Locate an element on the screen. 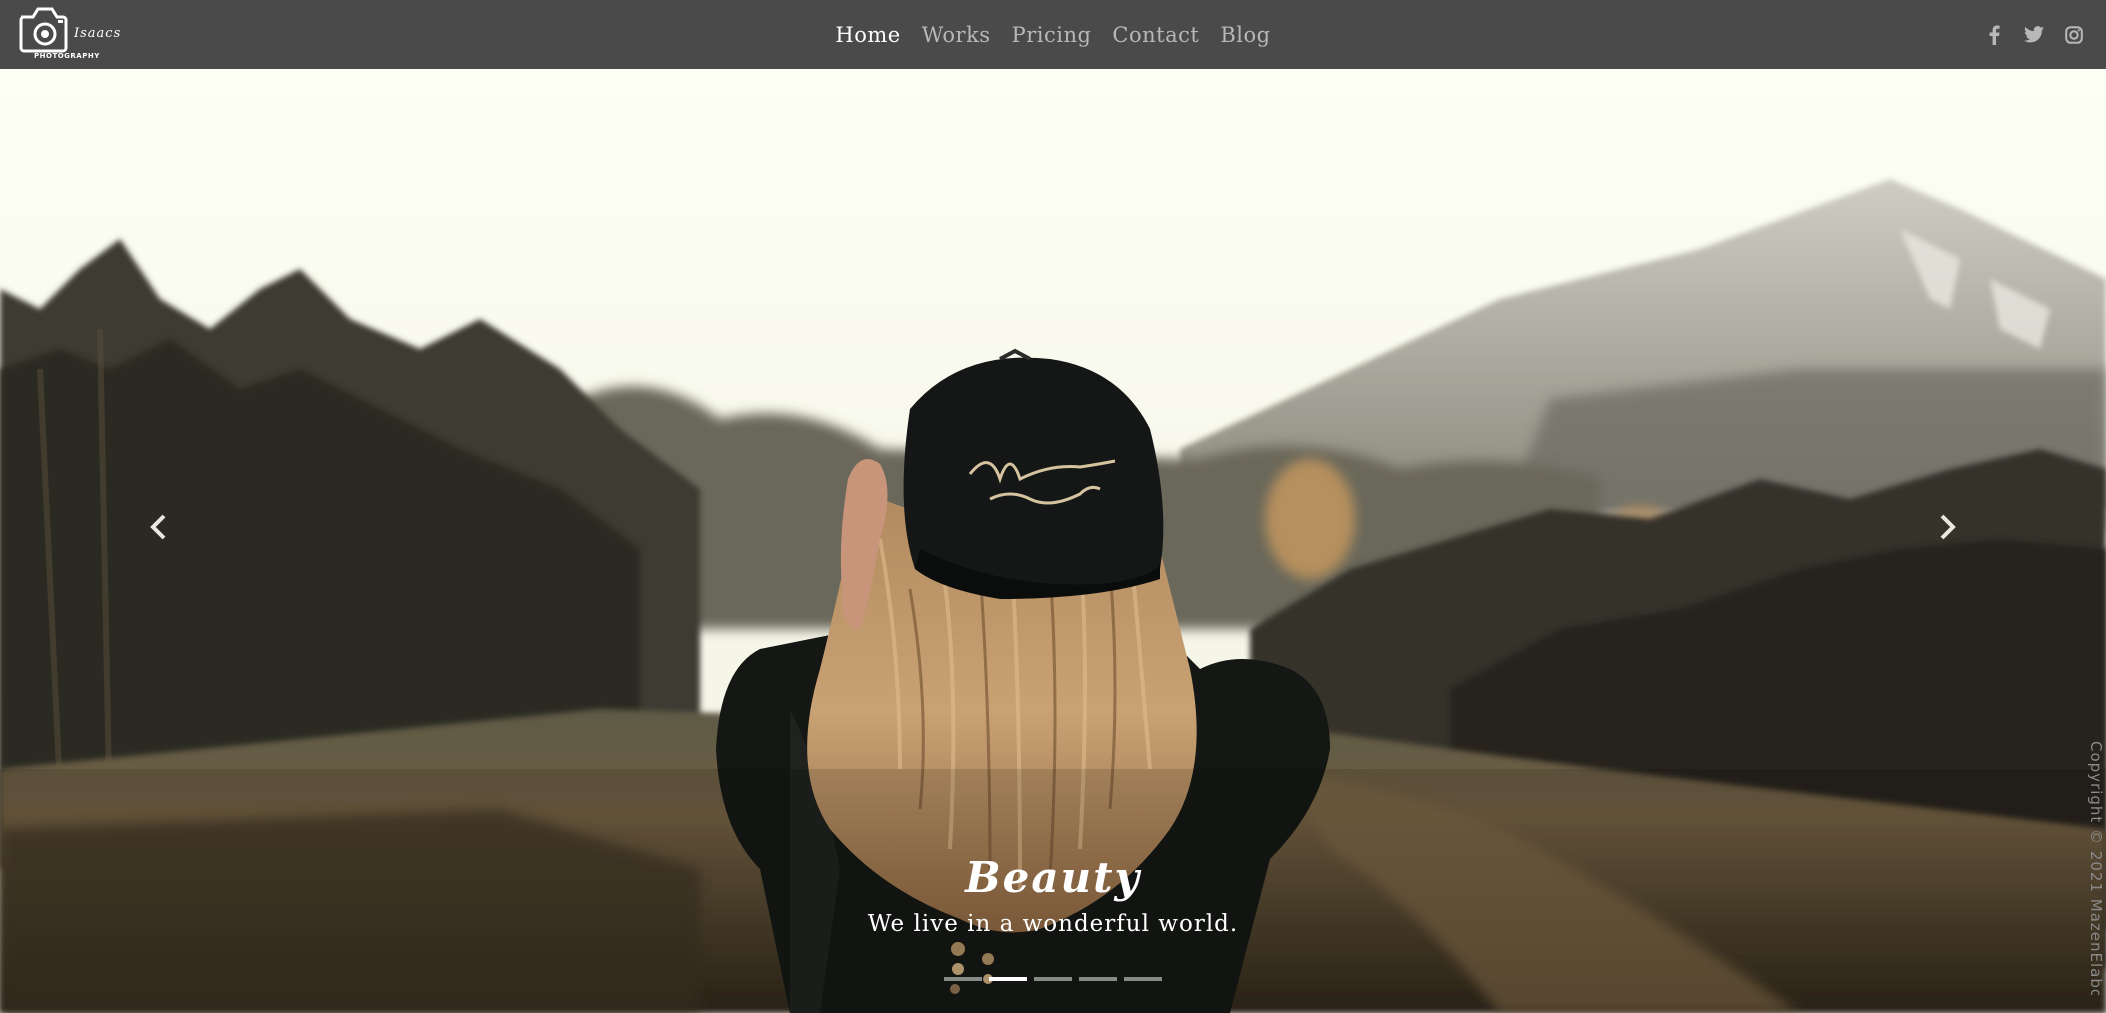 The height and width of the screenshot is (1013, 2106). nav-home: Home is located at coordinates (867, 35).